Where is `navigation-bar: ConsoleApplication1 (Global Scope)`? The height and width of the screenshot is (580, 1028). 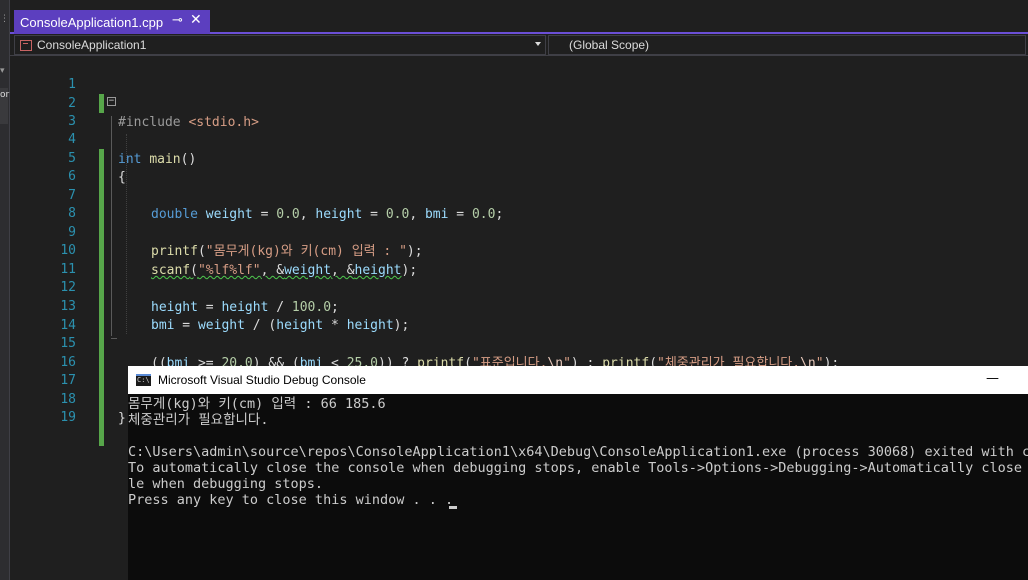
navigation-bar: ConsoleApplication1 (Global Scope) is located at coordinates (519, 45).